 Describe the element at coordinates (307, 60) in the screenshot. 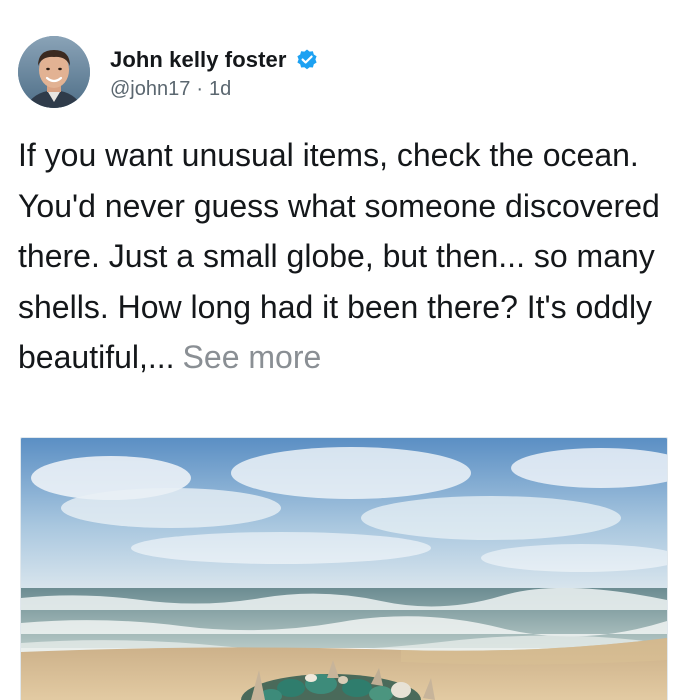

I see `verified-badge-icon` at that location.